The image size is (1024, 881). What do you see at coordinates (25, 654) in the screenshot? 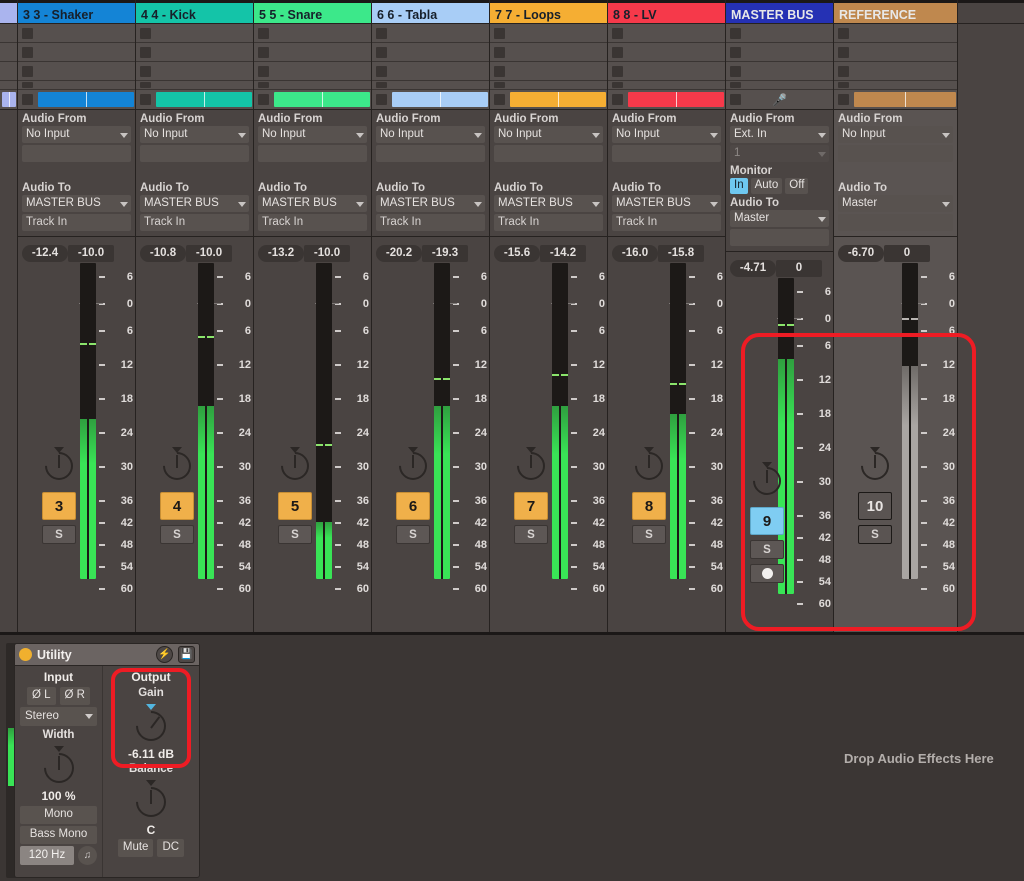
I see `device-power-led` at bounding box center [25, 654].